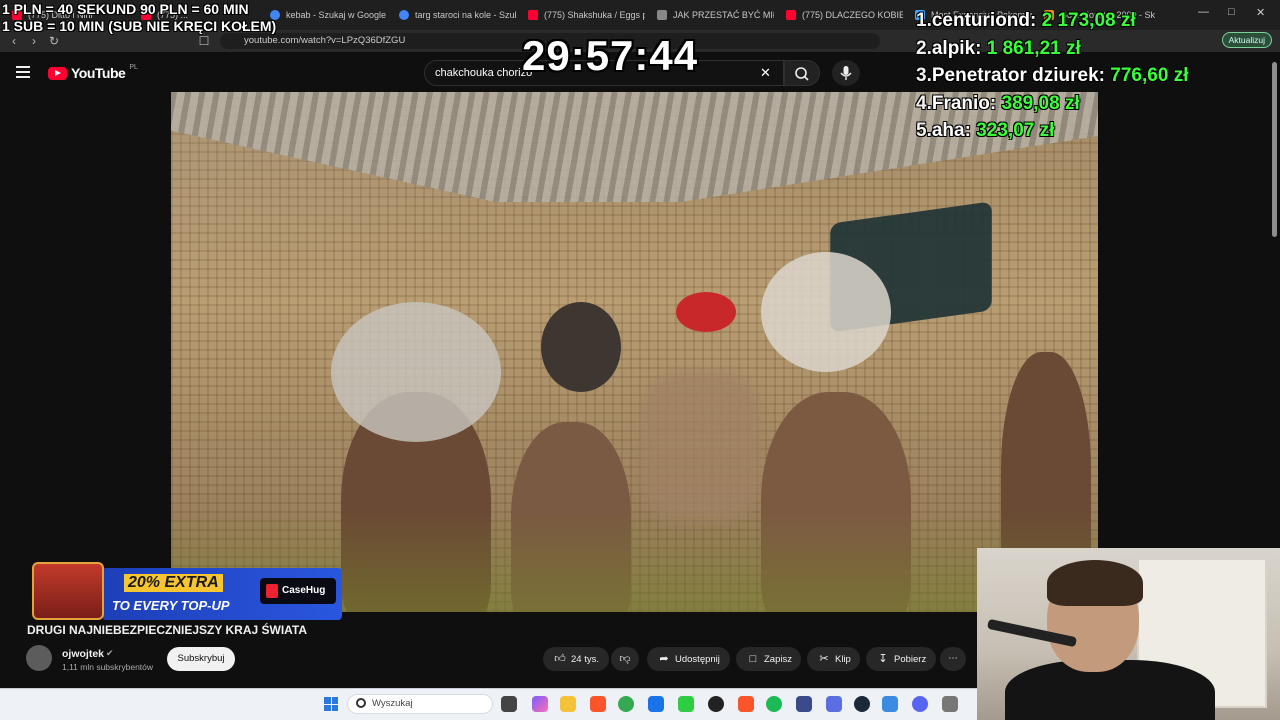 Image resolution: width=1280 pixels, height=720 pixels. What do you see at coordinates (125, 9) in the screenshot?
I see `donation-rate-line-1: 1 PLN = 40 SEKUND 90 PLN = 60 MIN` at bounding box center [125, 9].